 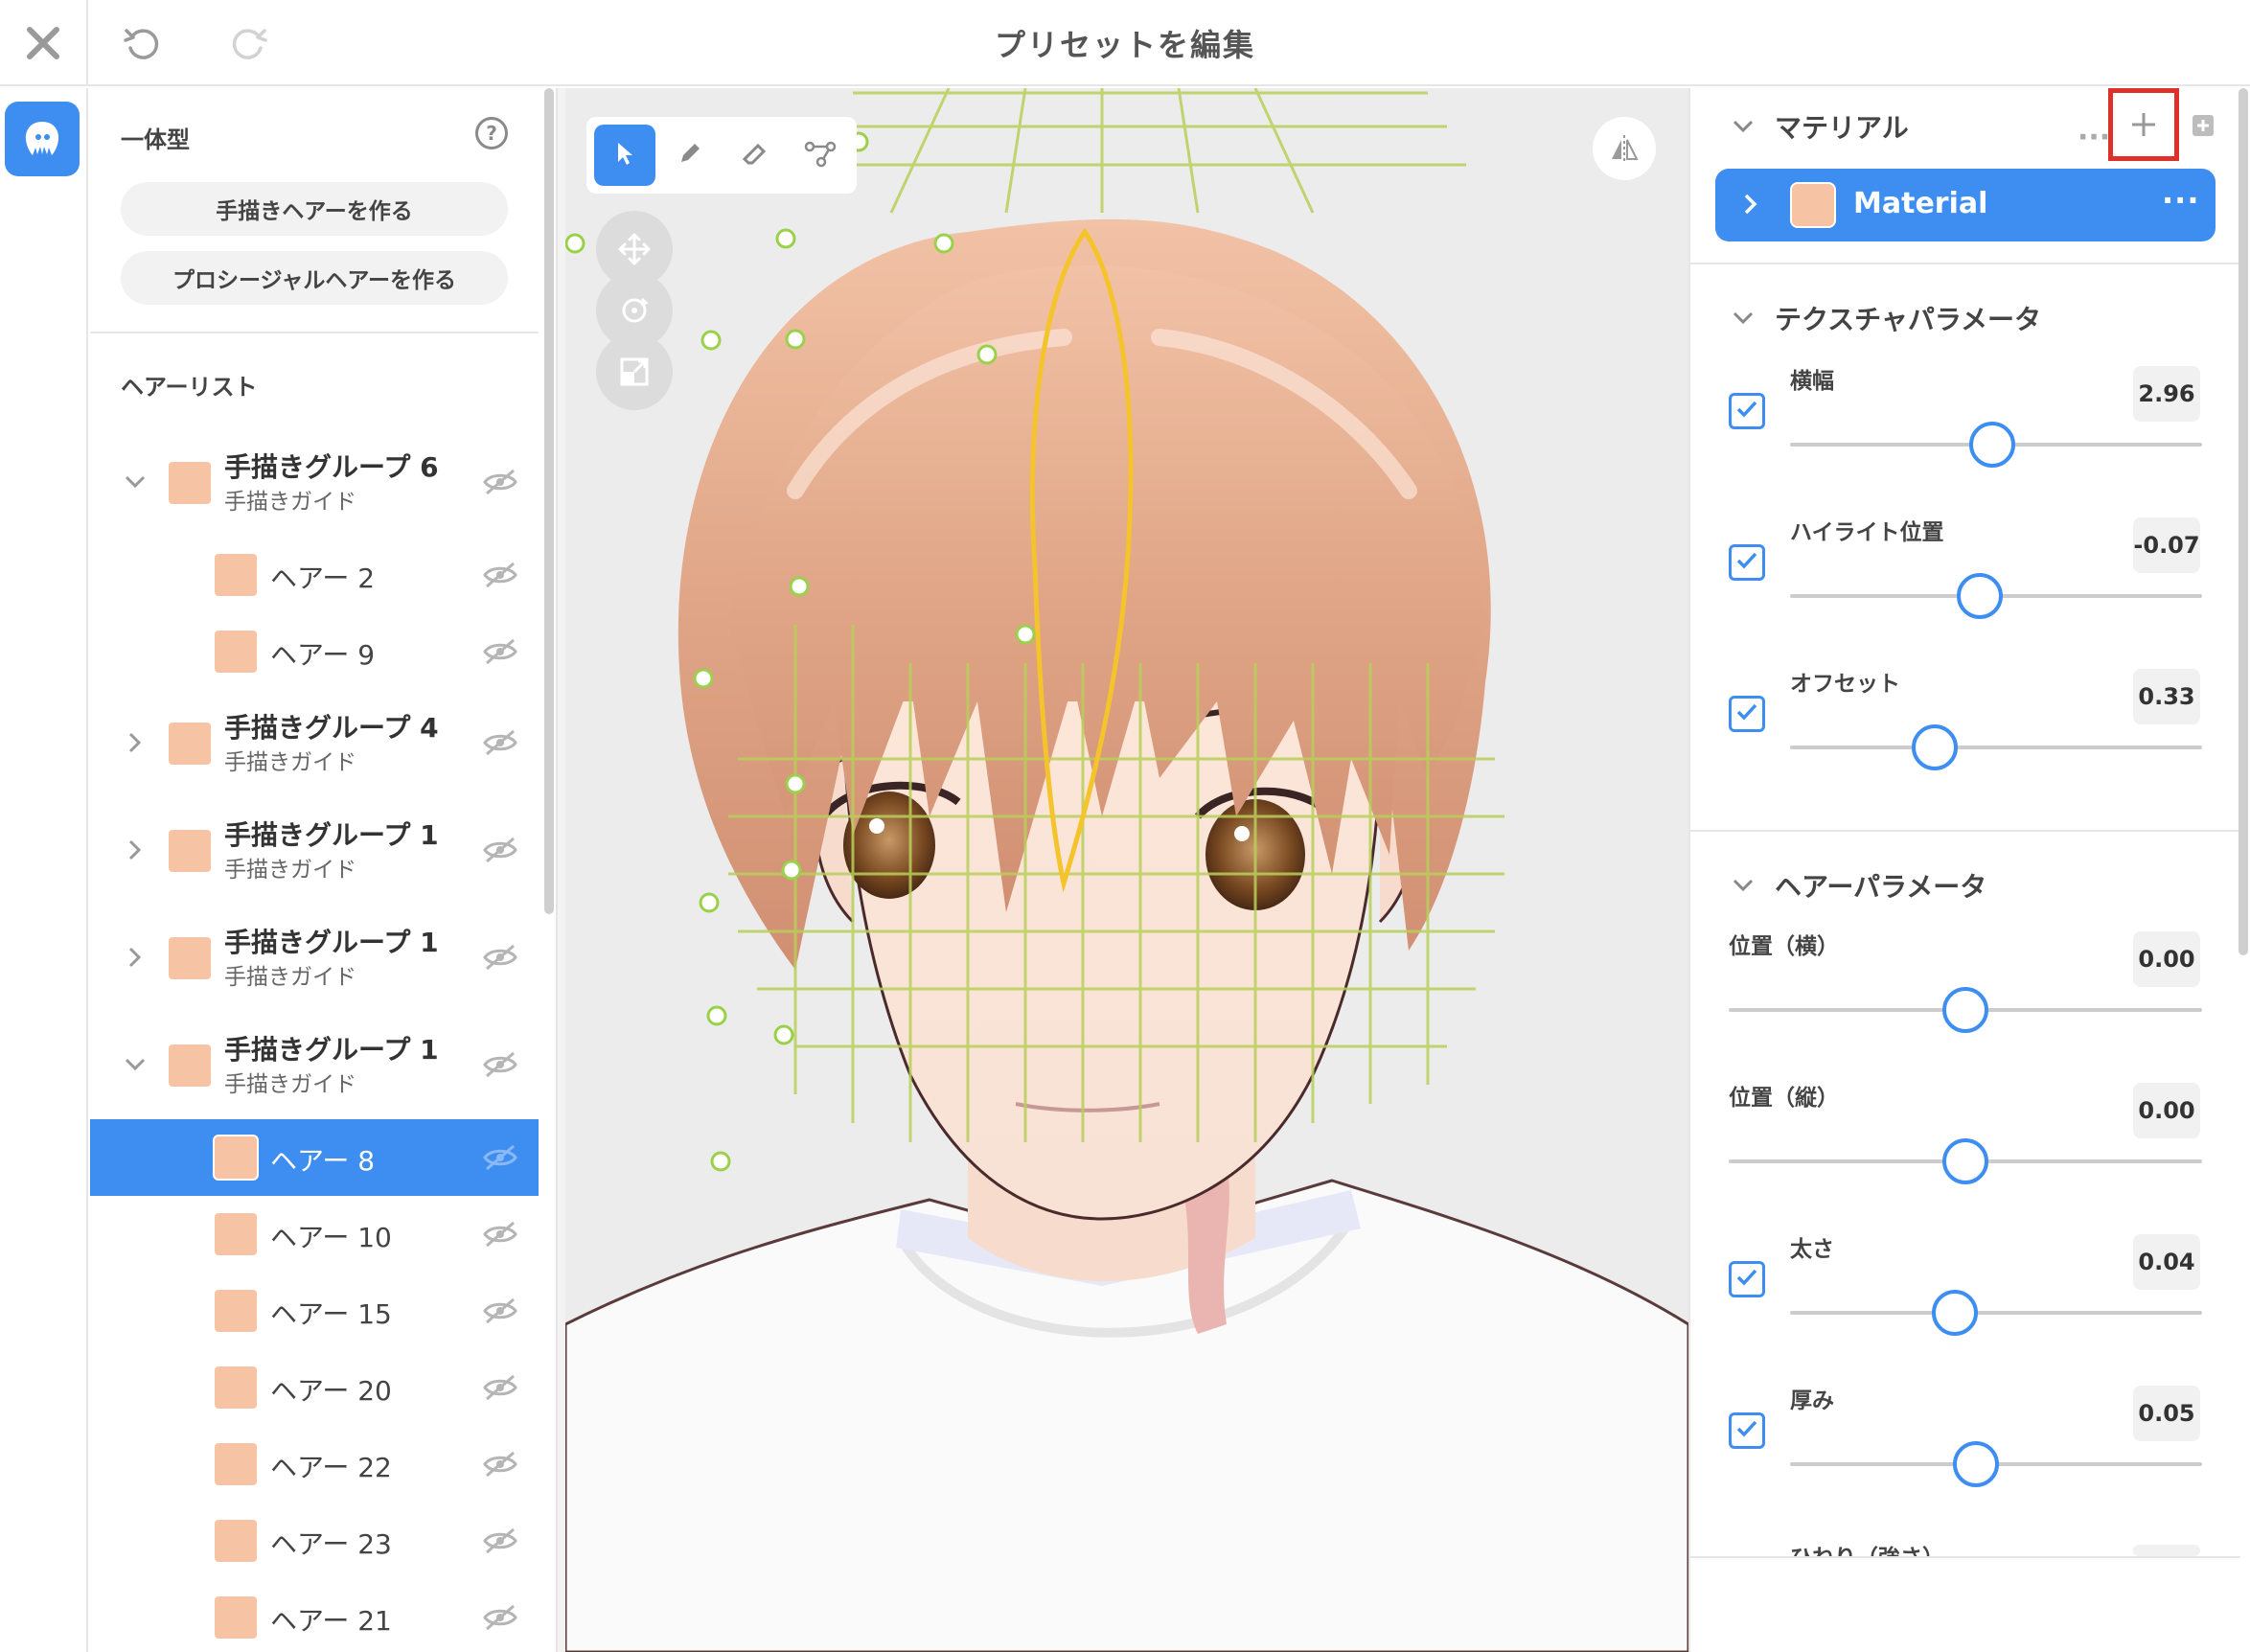 I want to click on create-procedural-hair-button: プロシージャルヘアーを作る, so click(x=314, y=278).